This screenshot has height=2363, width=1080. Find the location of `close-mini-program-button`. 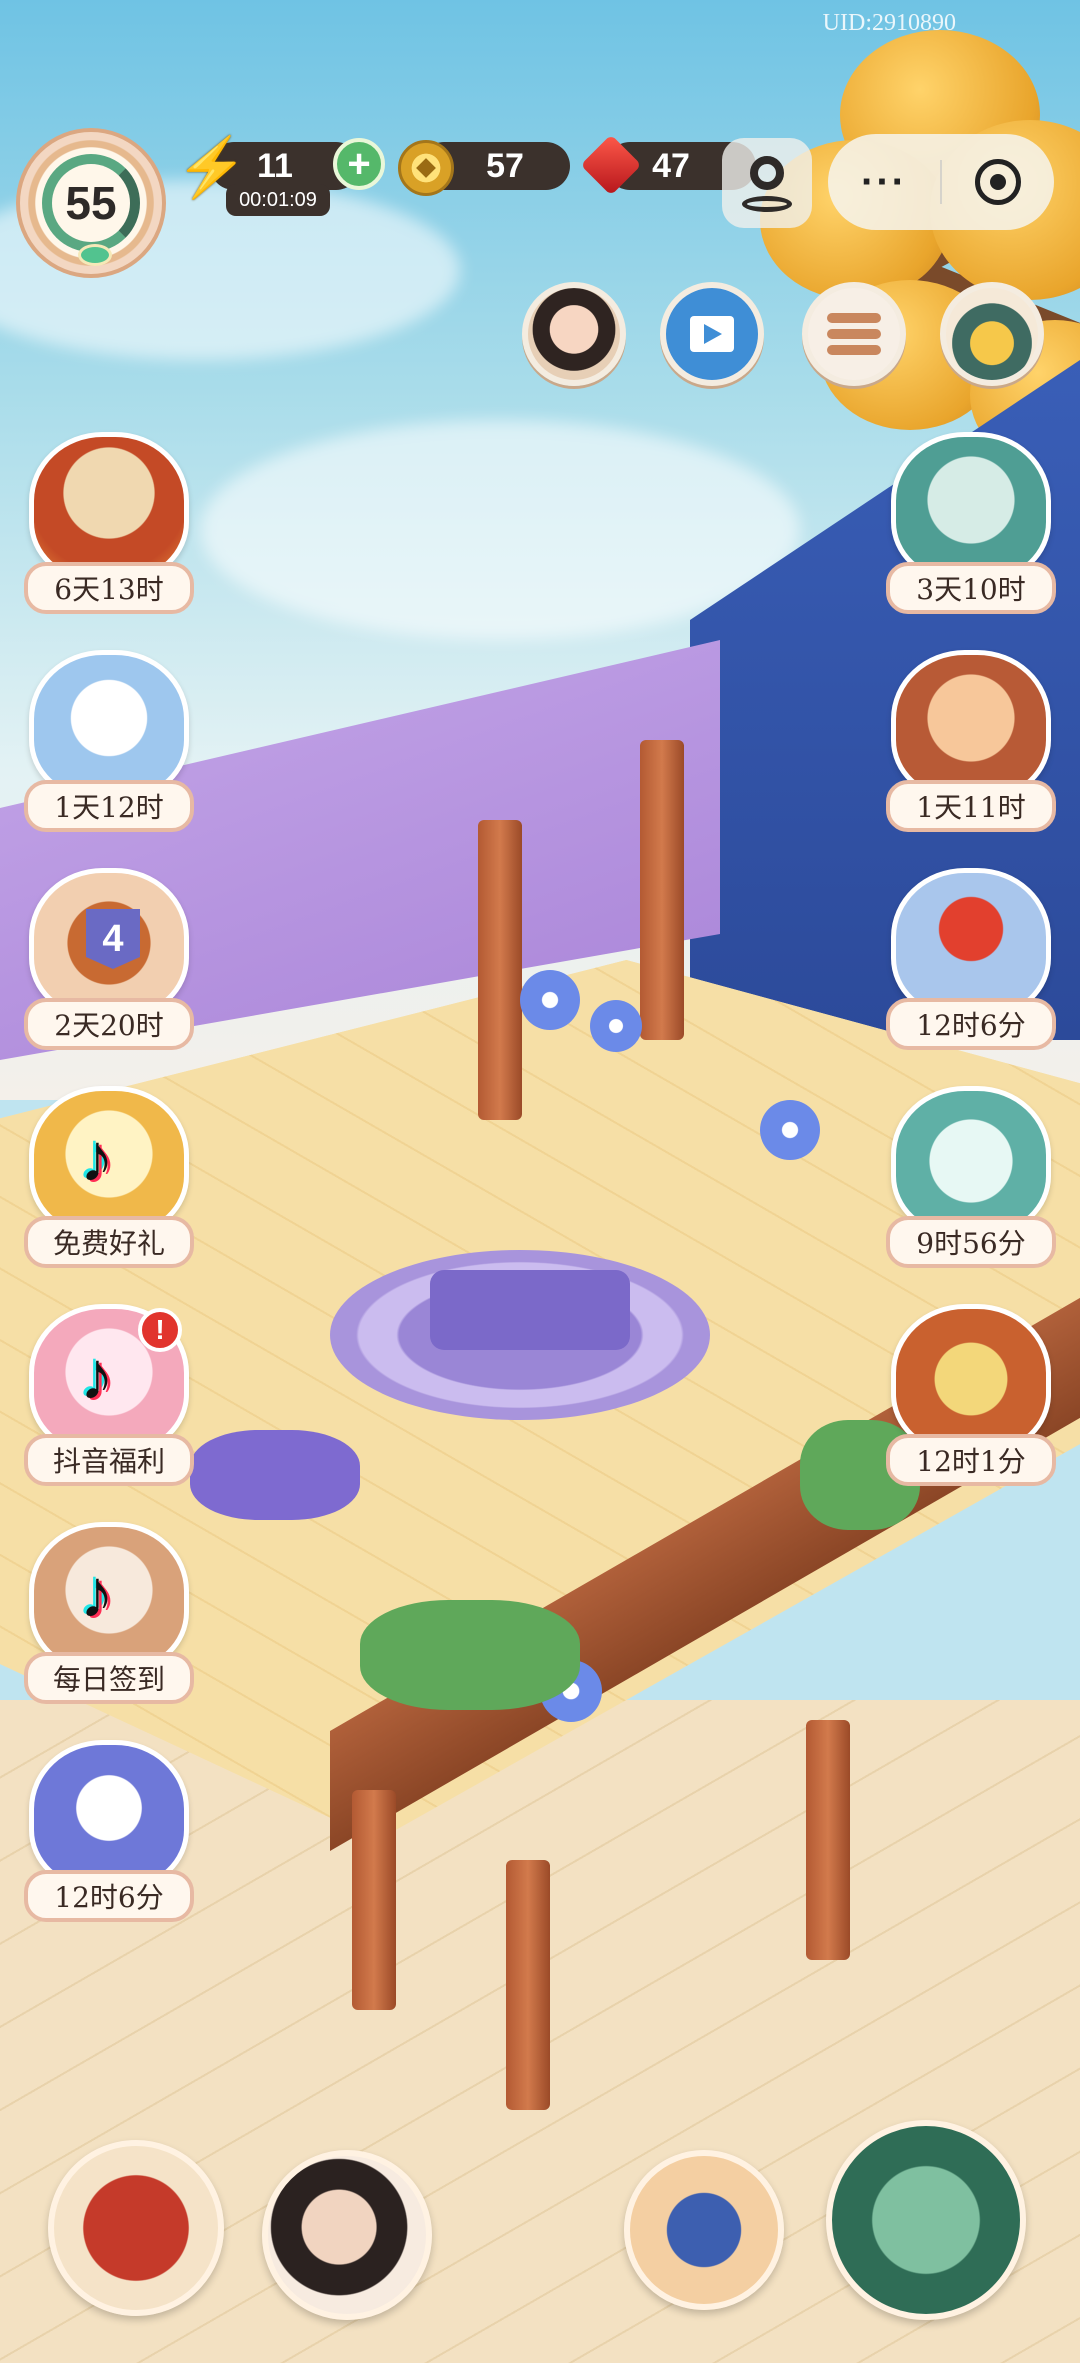

close-mini-program-button is located at coordinates (998, 182).